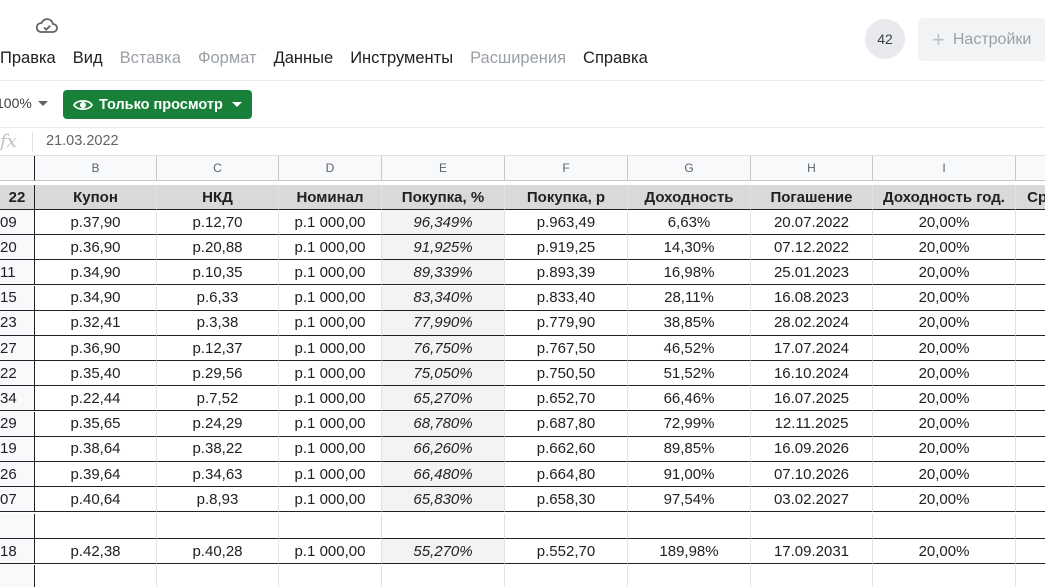 The image size is (1045, 587). What do you see at coordinates (566, 323) in the screenshot?
I see `table-cell: р.779,90` at bounding box center [566, 323].